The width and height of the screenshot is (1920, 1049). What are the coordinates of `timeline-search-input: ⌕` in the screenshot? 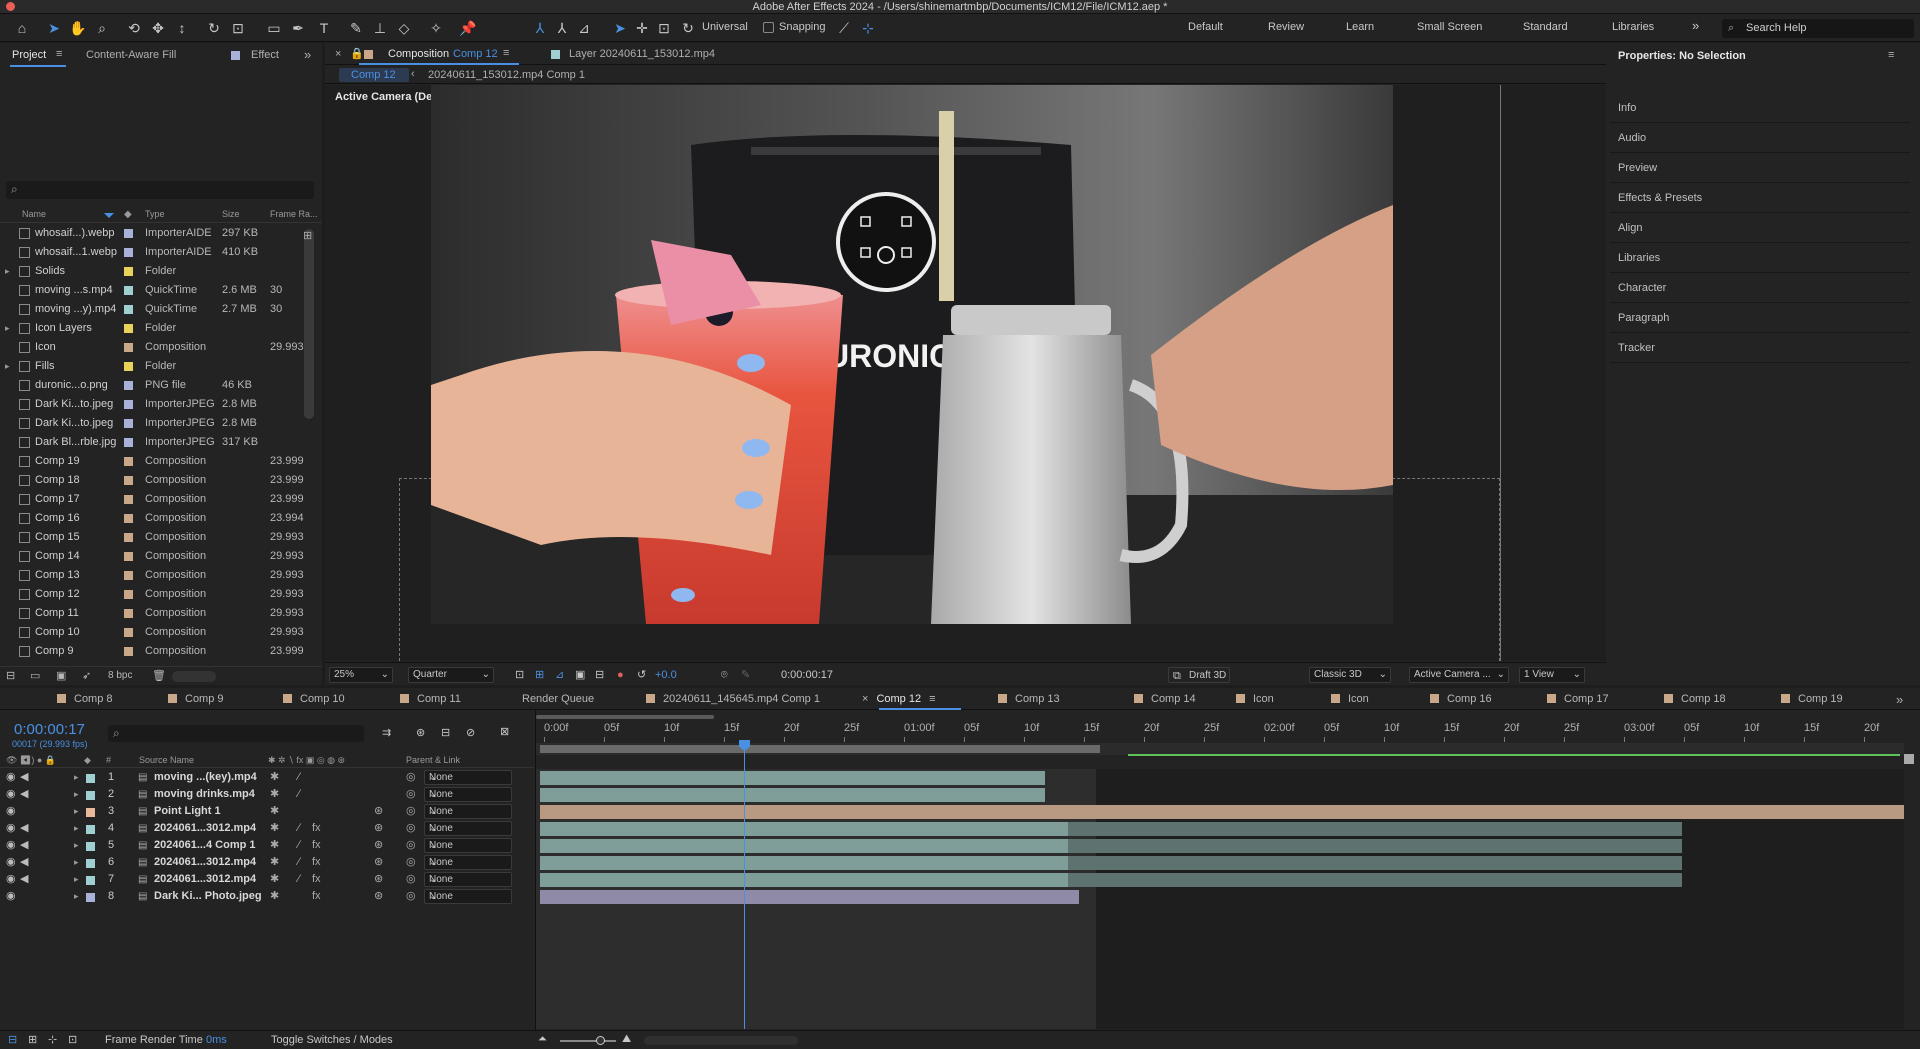 It's located at (236, 733).